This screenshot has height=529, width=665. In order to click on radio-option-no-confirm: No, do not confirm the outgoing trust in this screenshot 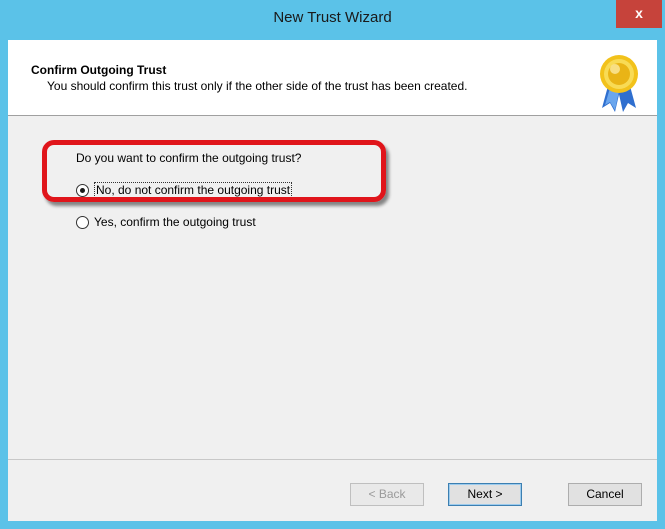, I will do `click(184, 190)`.